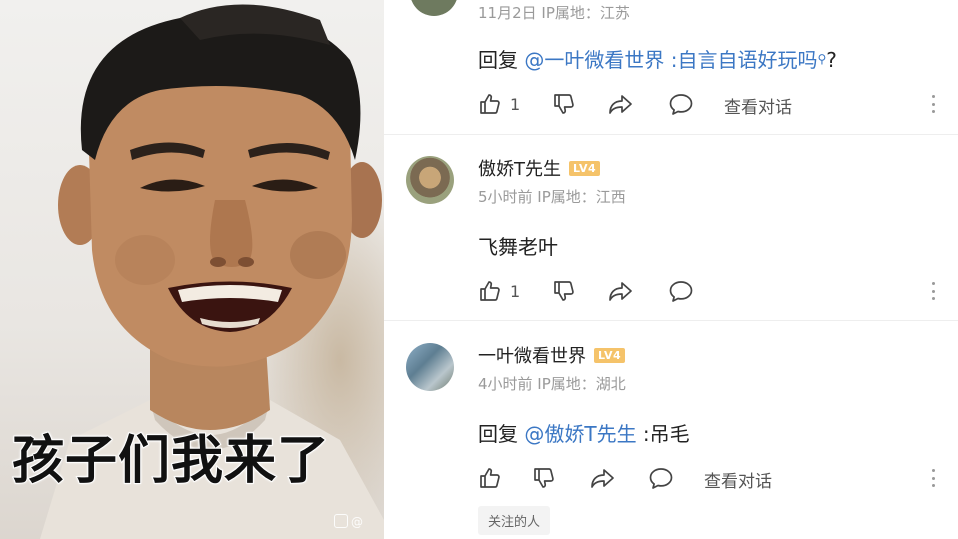  I want to click on comment-actions: 1, so click(708, 291).